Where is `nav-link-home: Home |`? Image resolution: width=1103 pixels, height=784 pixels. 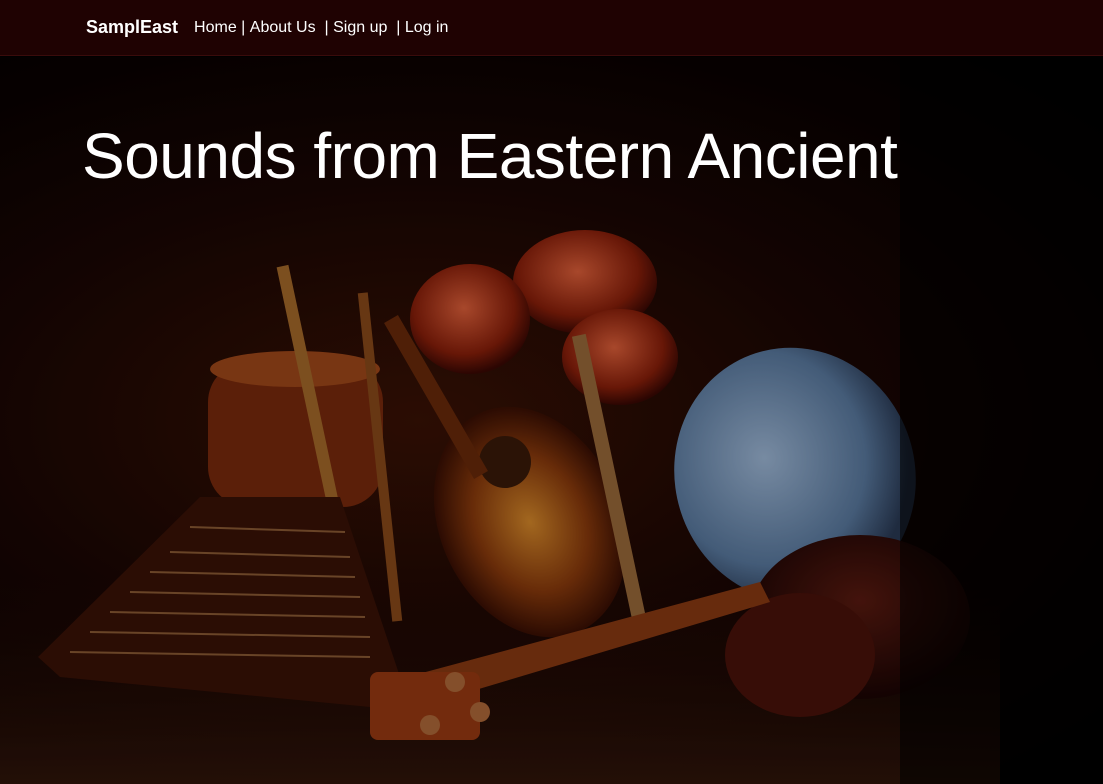
nav-link-home: Home | is located at coordinates (222, 28).